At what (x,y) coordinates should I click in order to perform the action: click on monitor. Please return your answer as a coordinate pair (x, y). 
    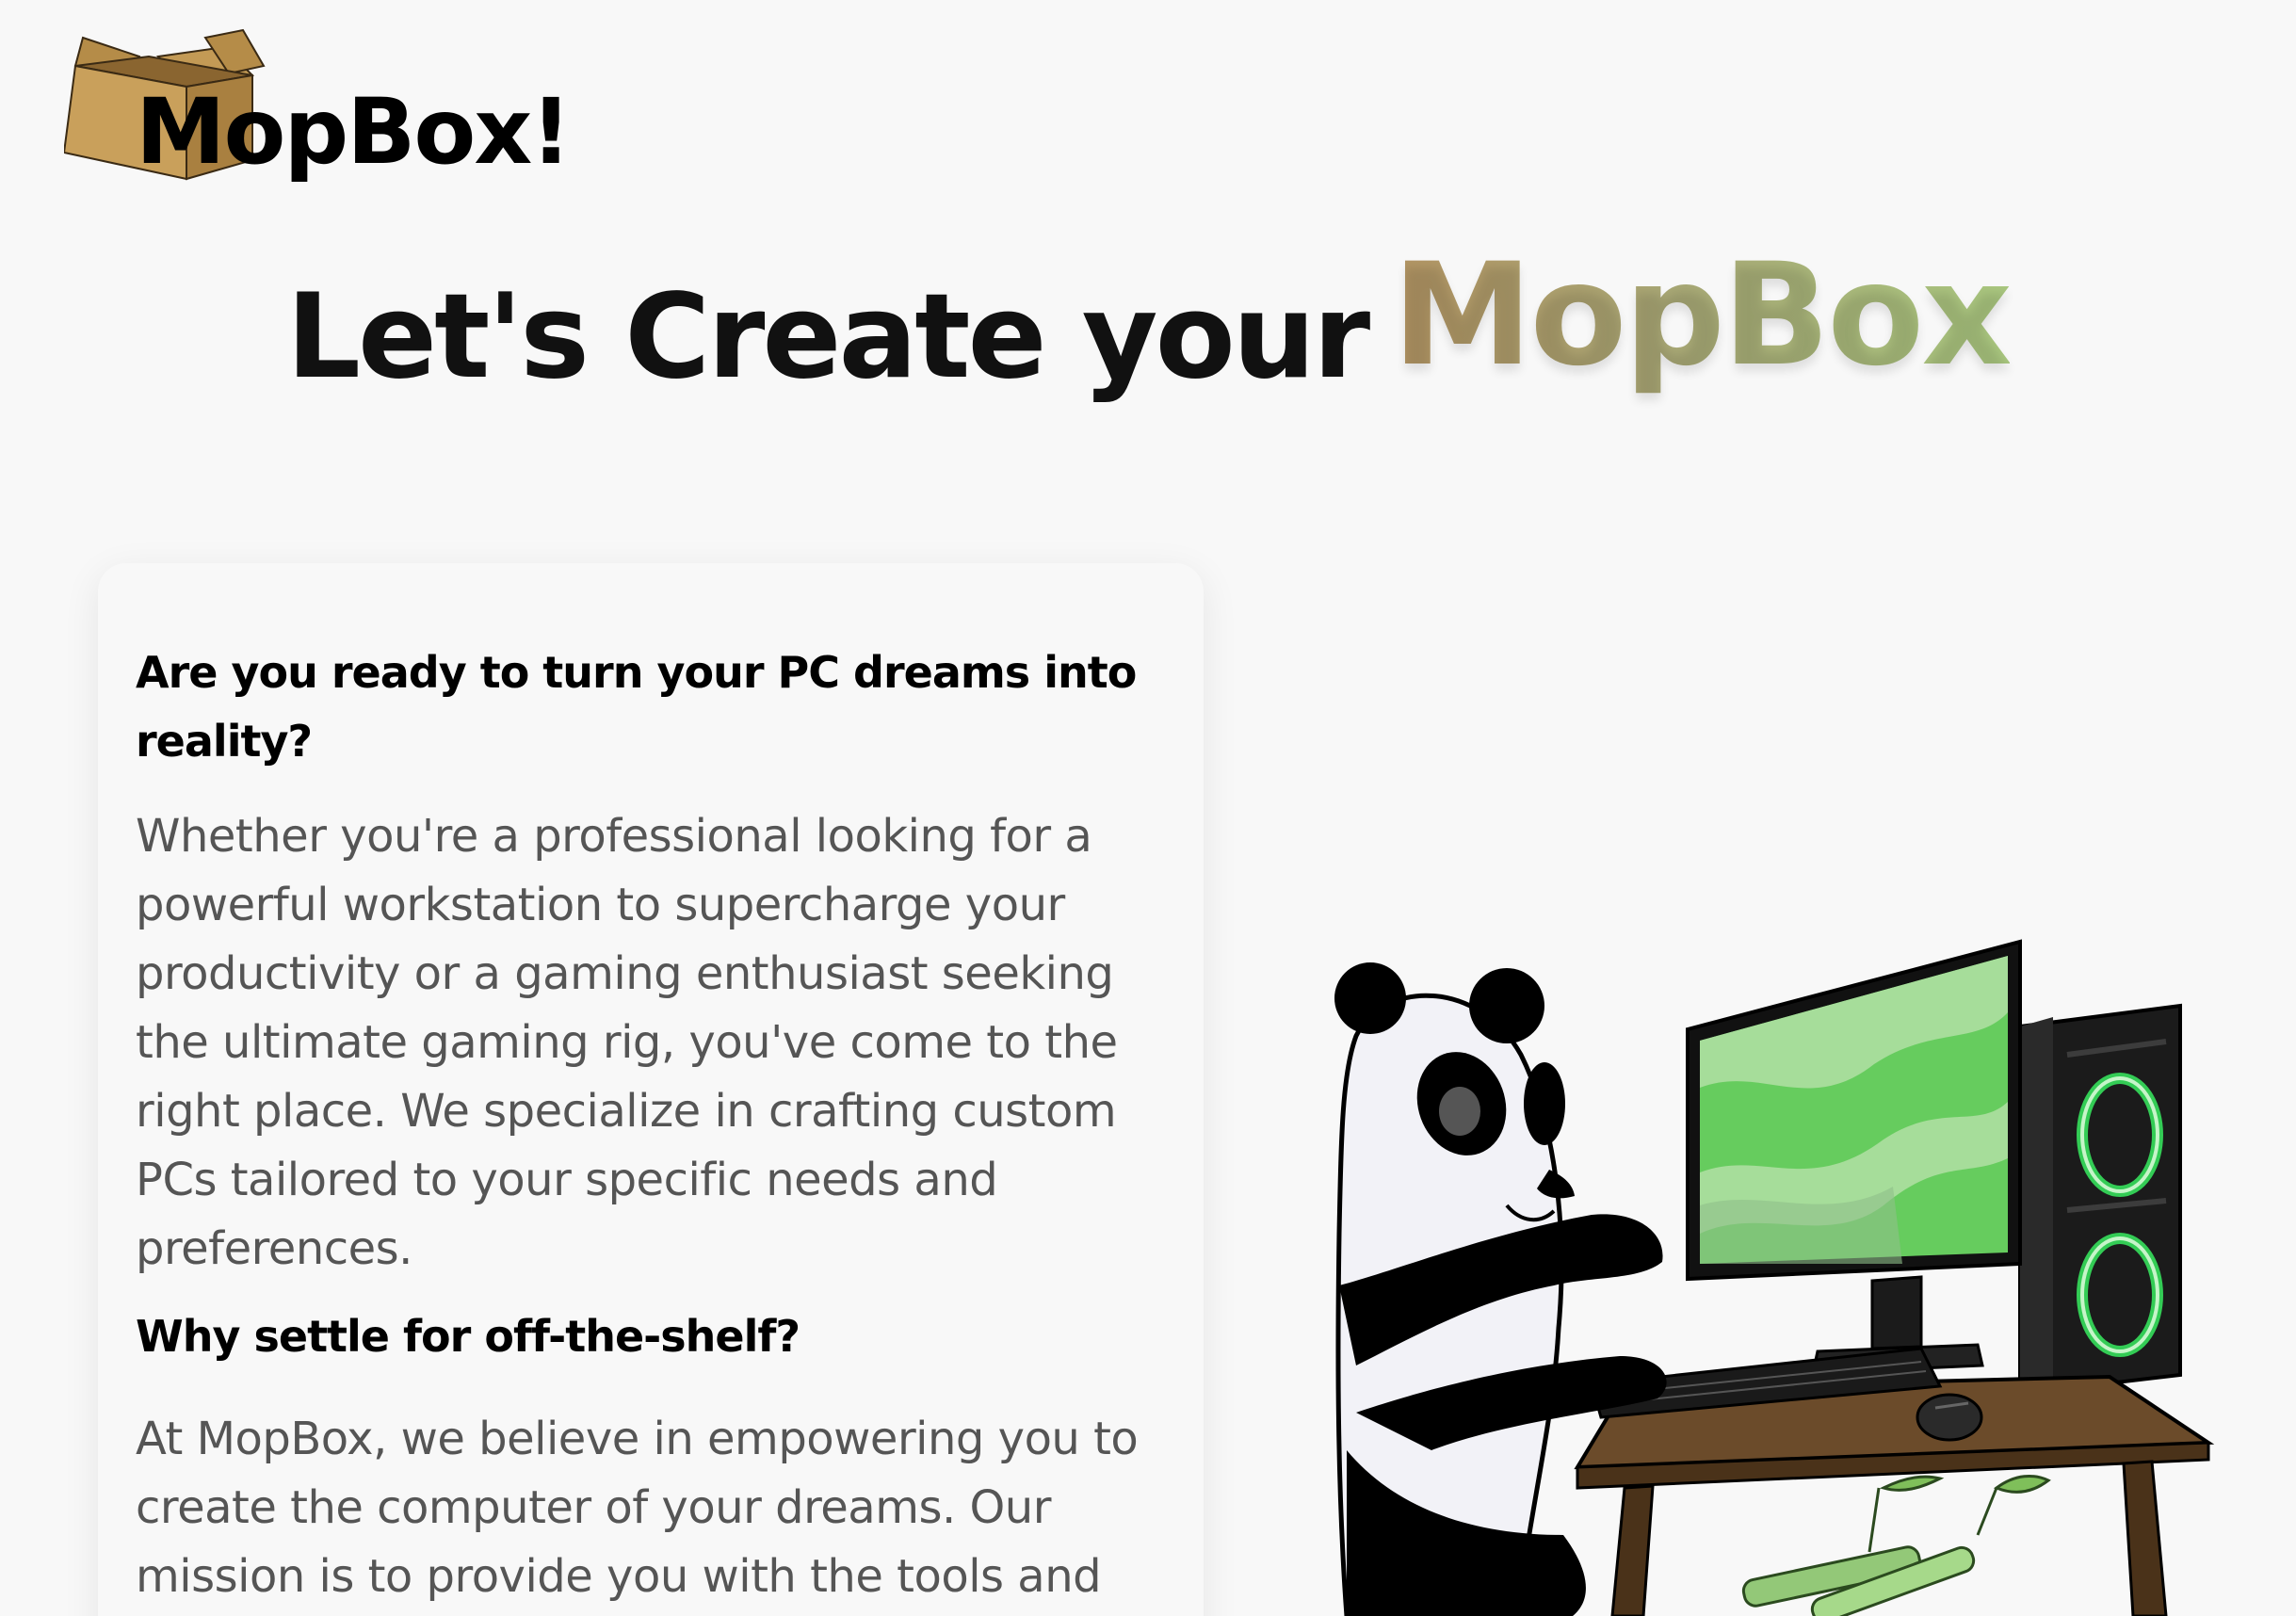
    Looking at the image, I should click on (1854, 1157).